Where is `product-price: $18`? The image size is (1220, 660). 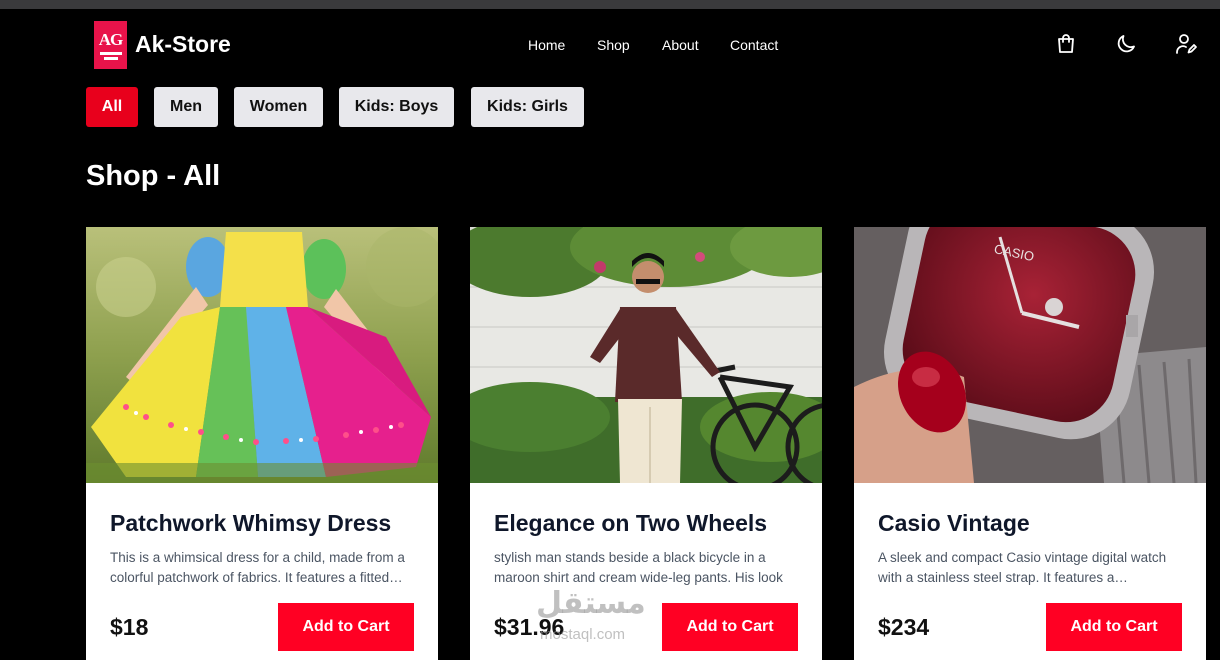
product-price: $18 is located at coordinates (129, 627).